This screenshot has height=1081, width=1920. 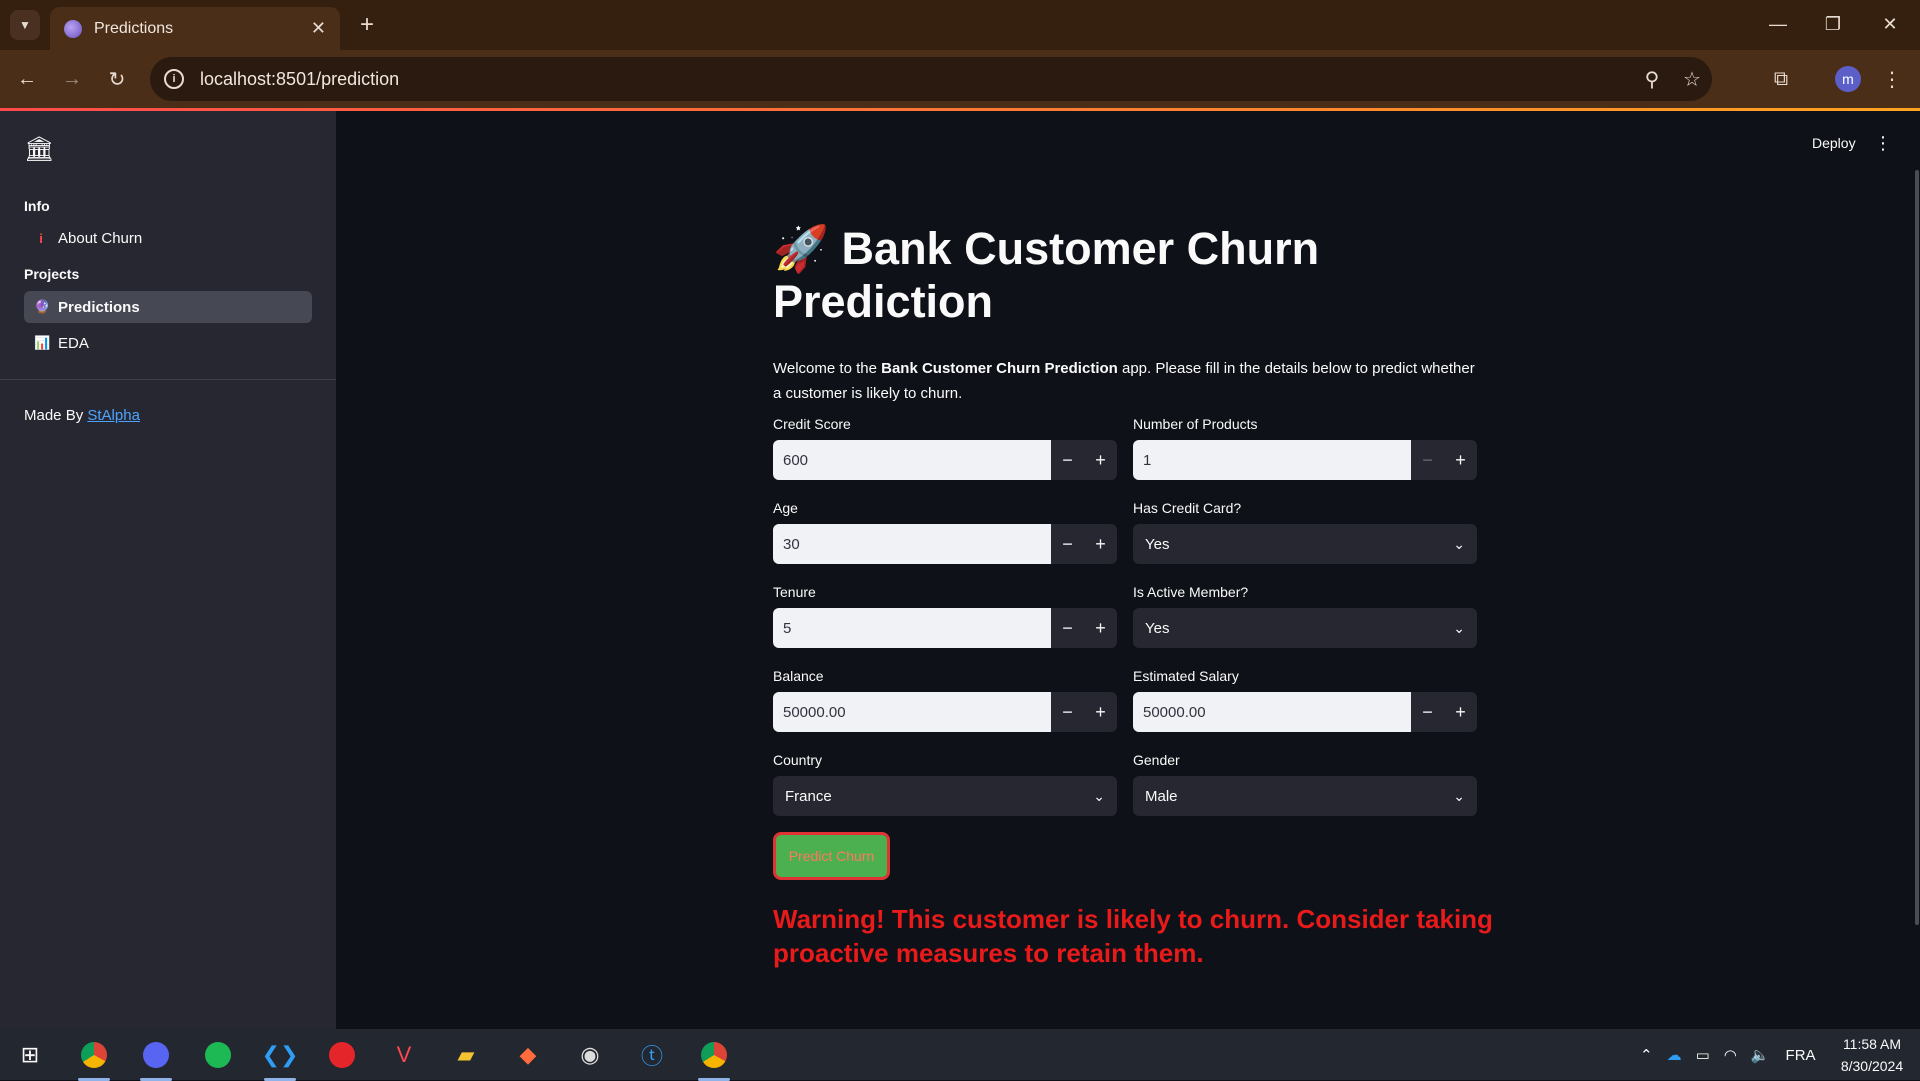 I want to click on tenure-field: Tenure 5 − +, so click(x=945, y=616).